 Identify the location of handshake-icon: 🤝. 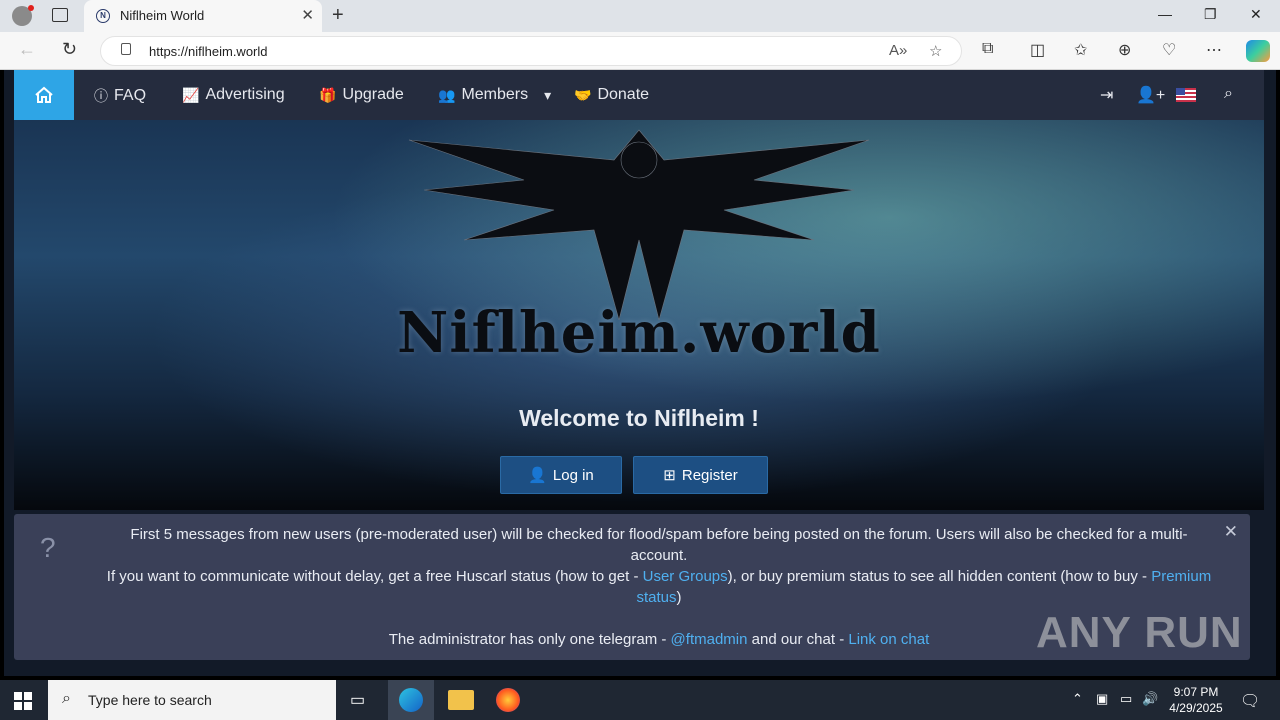
(583, 94).